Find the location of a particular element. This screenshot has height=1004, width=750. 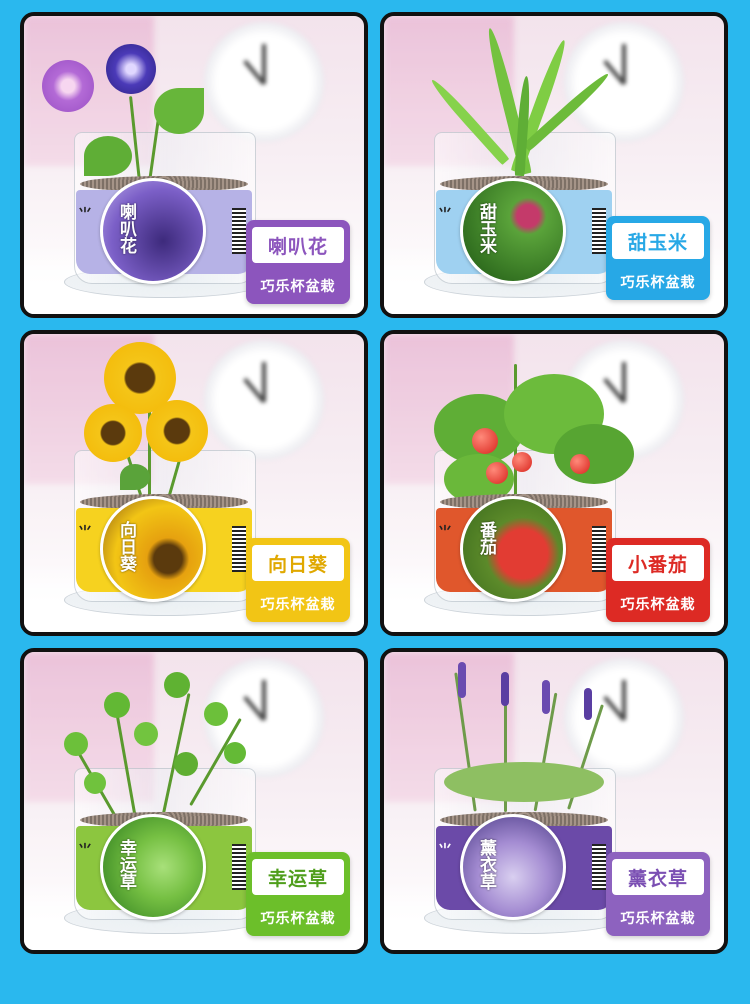

product-card-lavender: ⺌ 薰衣草 薰衣草 巧乐杯盆栽 is located at coordinates (554, 801).